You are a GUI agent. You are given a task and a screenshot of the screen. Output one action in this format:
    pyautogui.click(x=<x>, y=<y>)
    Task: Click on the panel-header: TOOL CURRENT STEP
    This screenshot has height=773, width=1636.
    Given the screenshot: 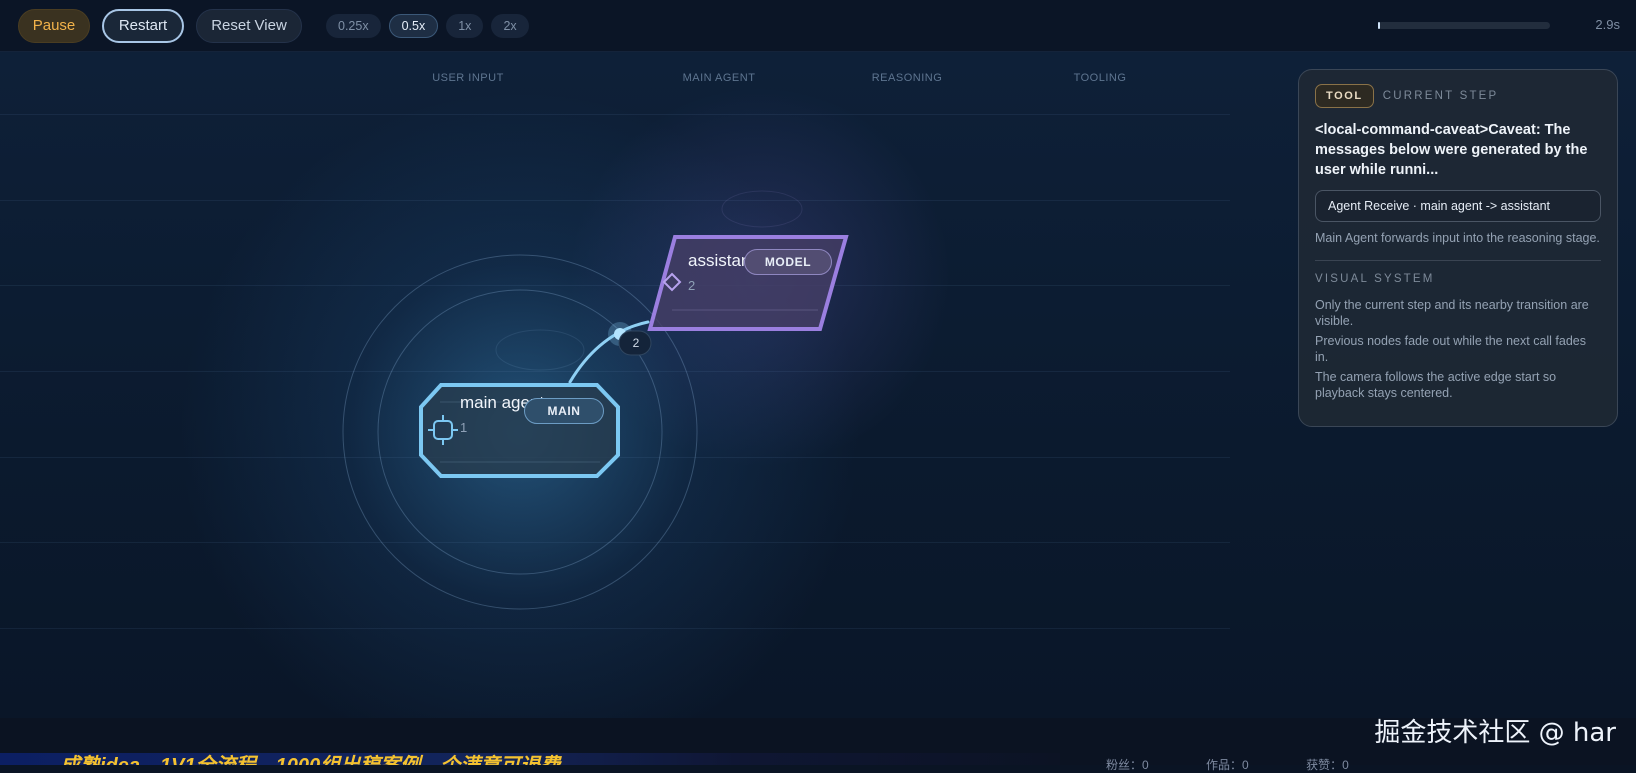 What is the action you would take?
    pyautogui.click(x=1458, y=96)
    